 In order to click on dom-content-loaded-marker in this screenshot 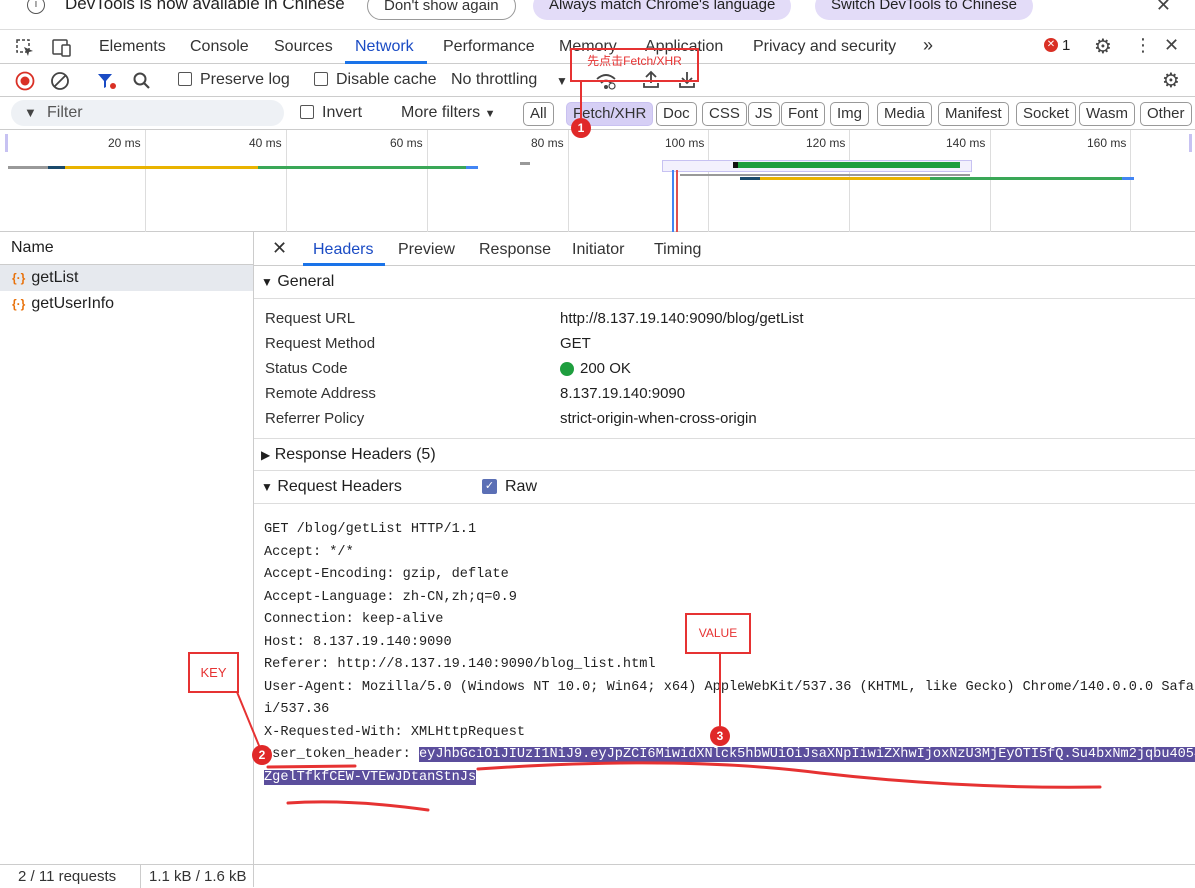, I will do `click(673, 201)`.